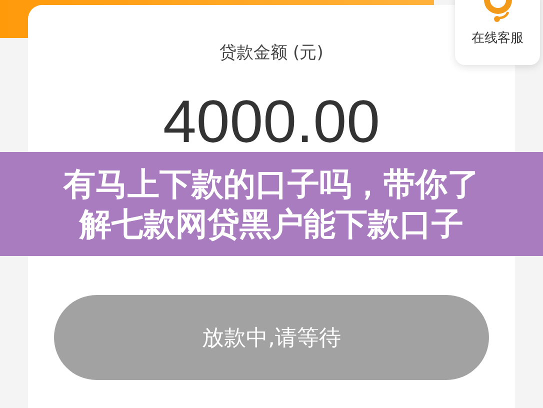 Image resolution: width=543 pixels, height=408 pixels. I want to click on loan-amount-label: 贷款金额 (元), so click(272, 53).